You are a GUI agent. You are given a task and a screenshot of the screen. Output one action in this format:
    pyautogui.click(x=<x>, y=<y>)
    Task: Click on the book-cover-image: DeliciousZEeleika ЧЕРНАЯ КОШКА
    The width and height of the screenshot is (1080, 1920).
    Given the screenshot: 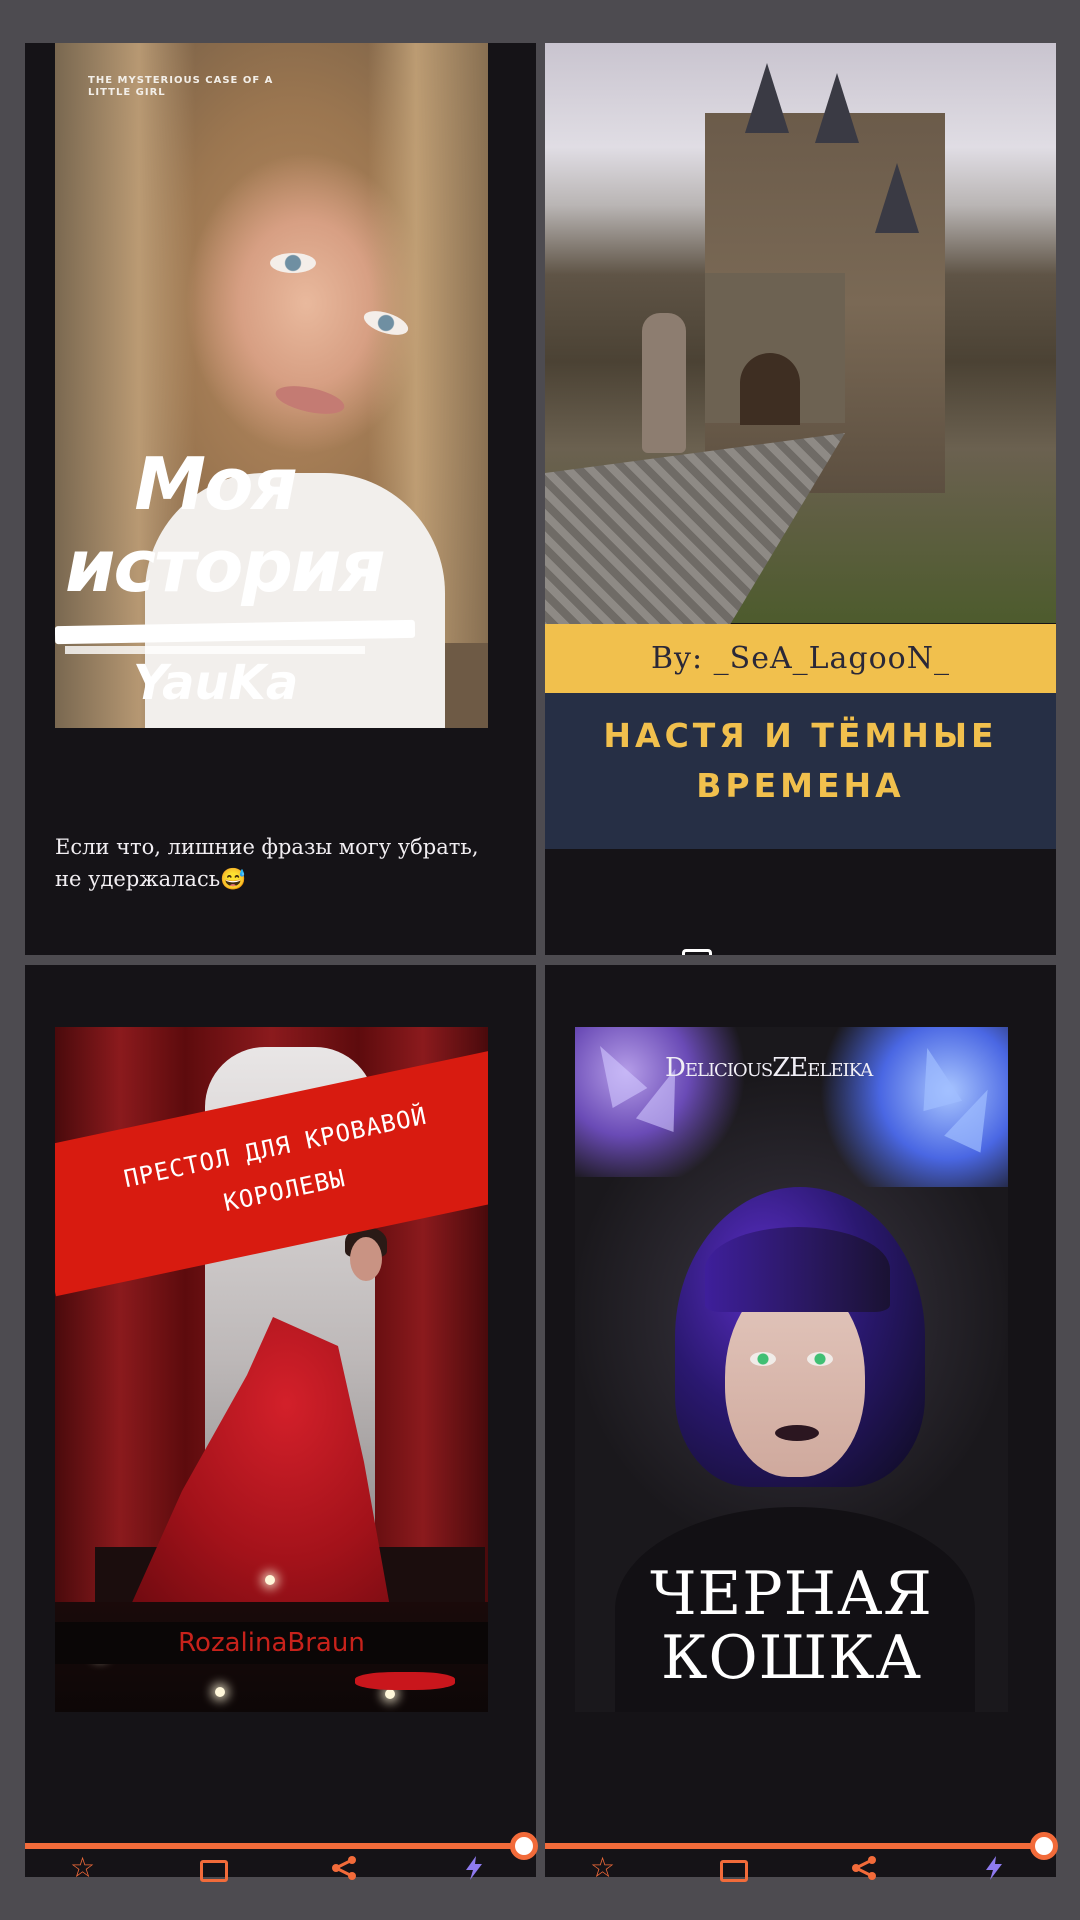 What is the action you would take?
    pyautogui.click(x=791, y=1369)
    